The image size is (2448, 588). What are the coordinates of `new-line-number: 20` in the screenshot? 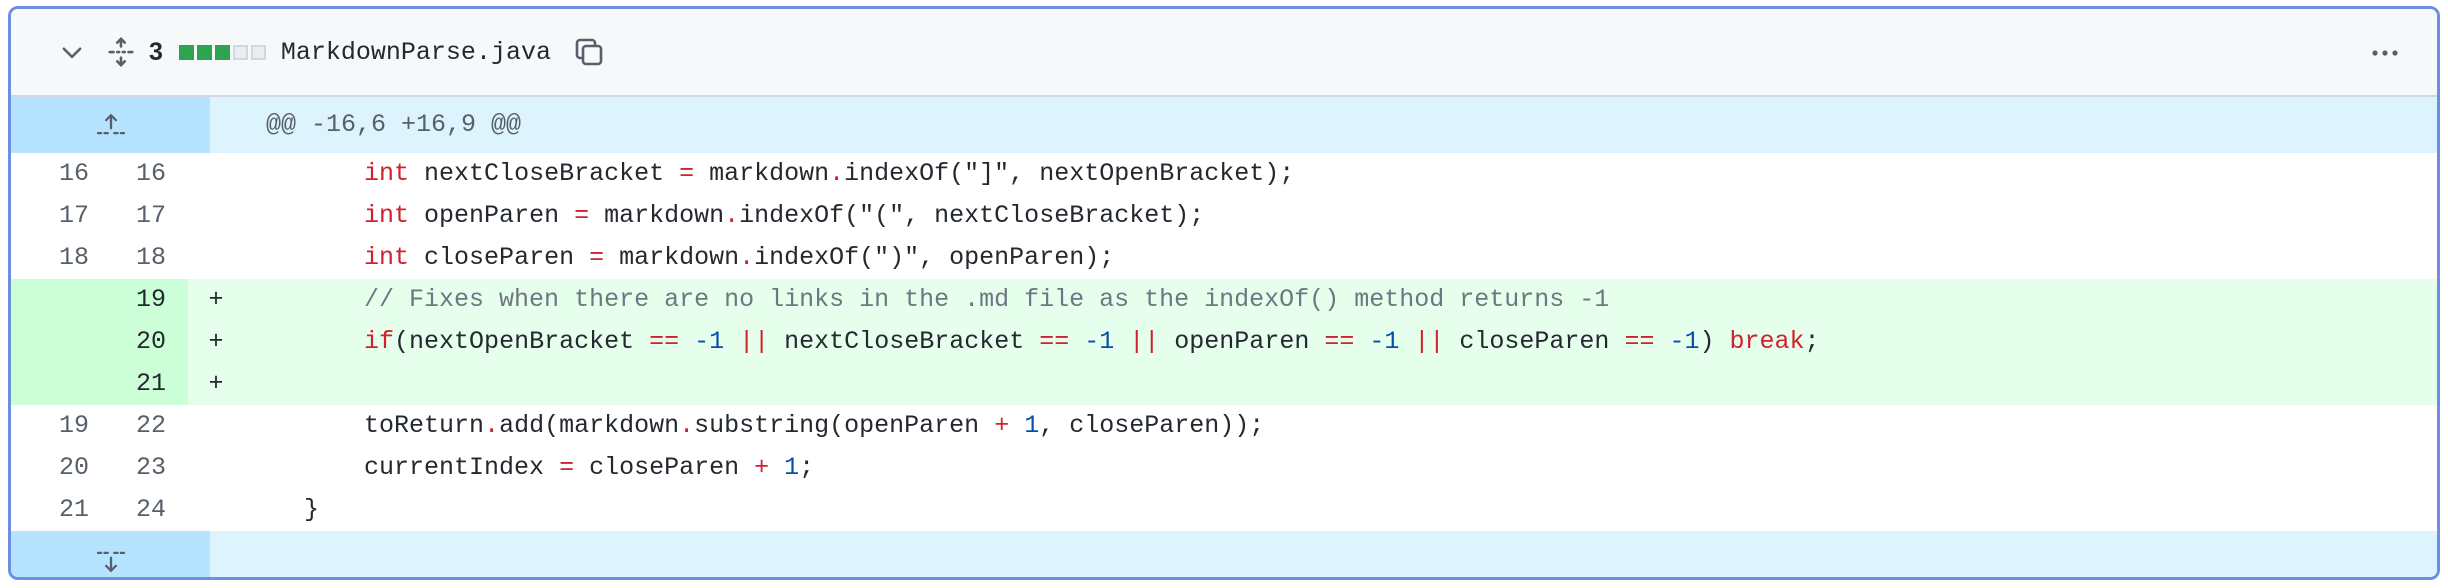 It's located at (149, 342).